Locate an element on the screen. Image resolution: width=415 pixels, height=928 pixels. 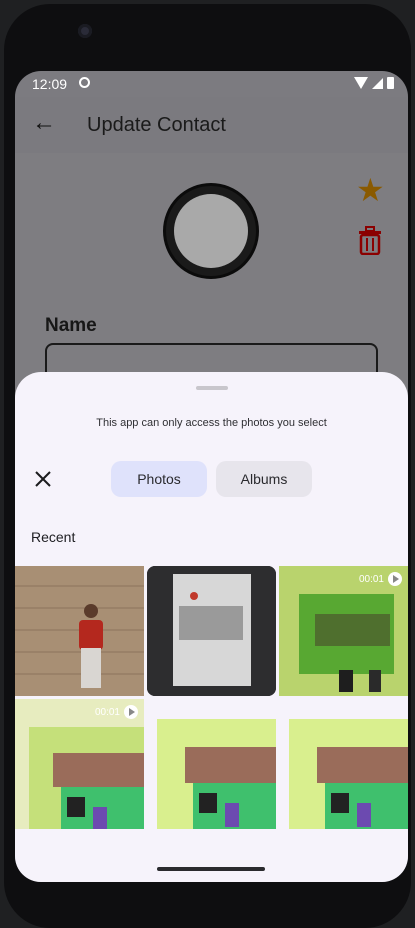
contact-avatar is located at coordinates (211, 231).